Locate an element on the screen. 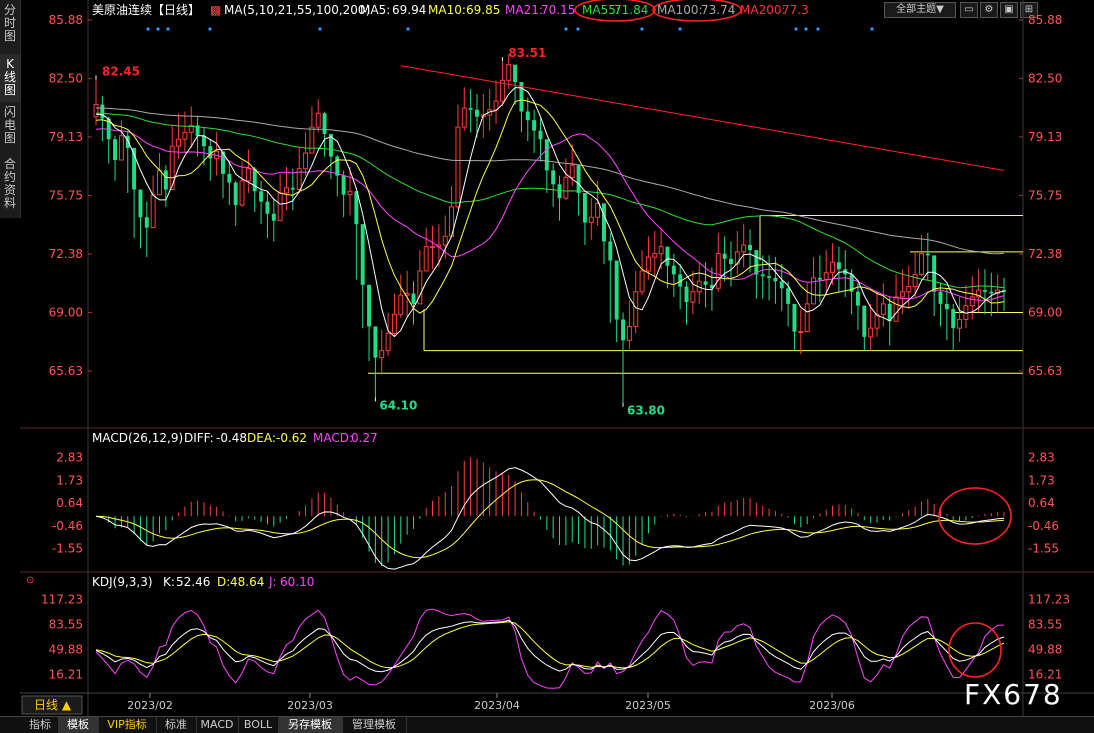 The image size is (1094, 733). ma-legend-label: MA(5,10,21,55,100,200) is located at coordinates (297, 10).